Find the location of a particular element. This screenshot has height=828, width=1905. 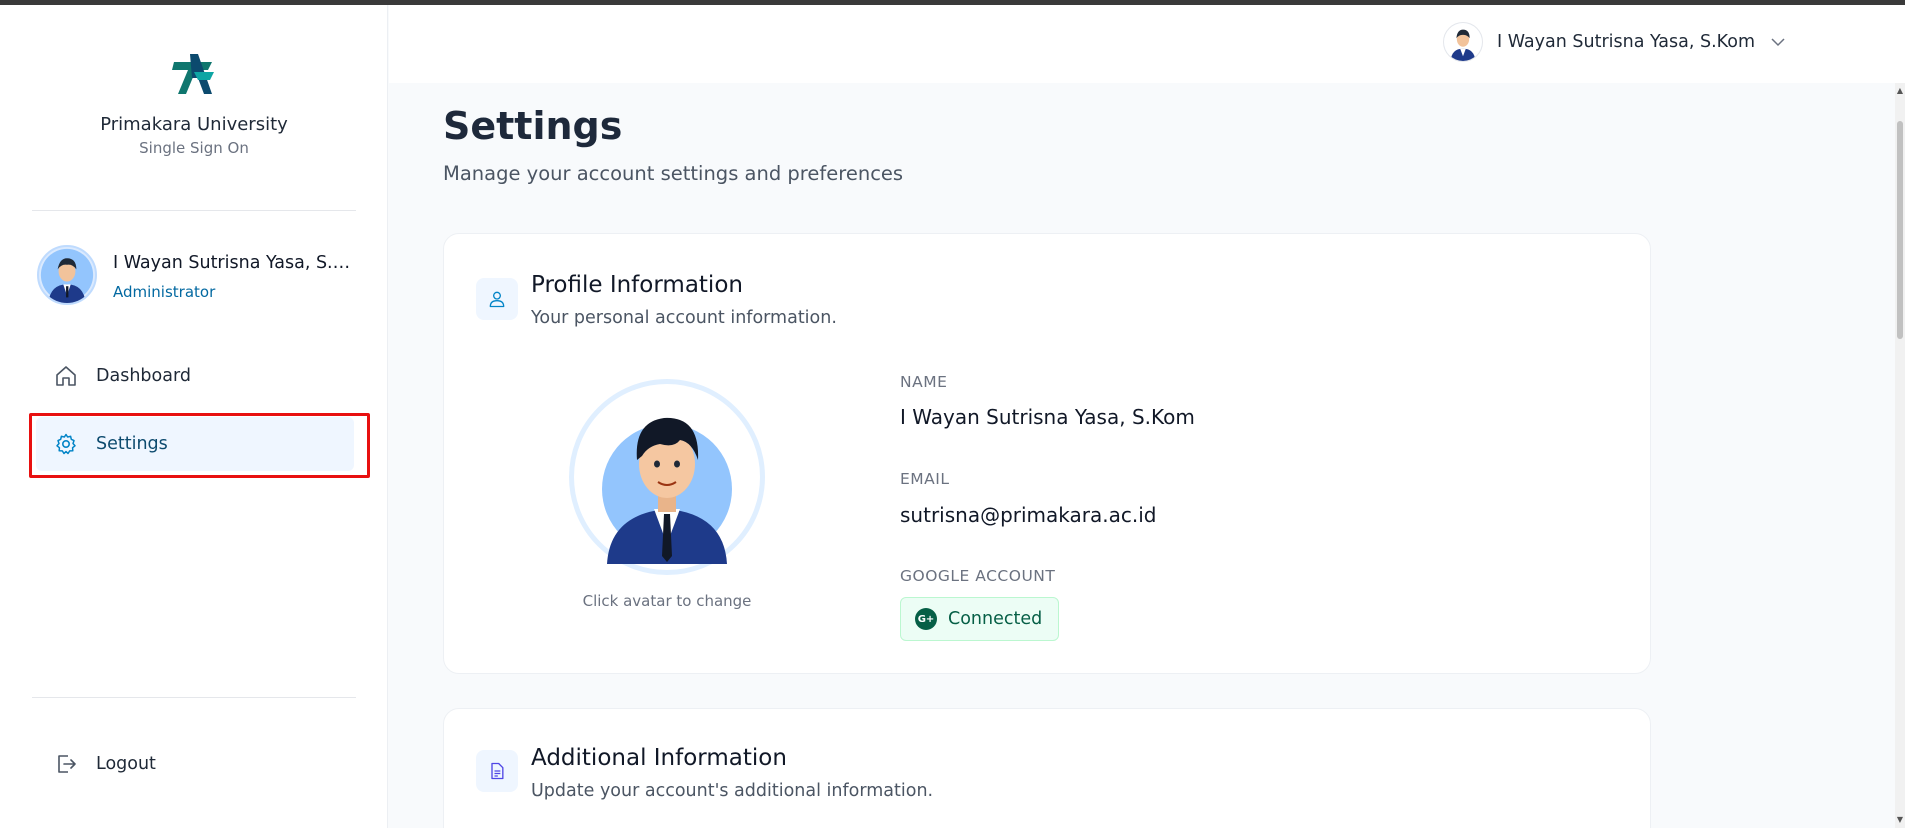

name-label: NAME is located at coordinates (924, 382).